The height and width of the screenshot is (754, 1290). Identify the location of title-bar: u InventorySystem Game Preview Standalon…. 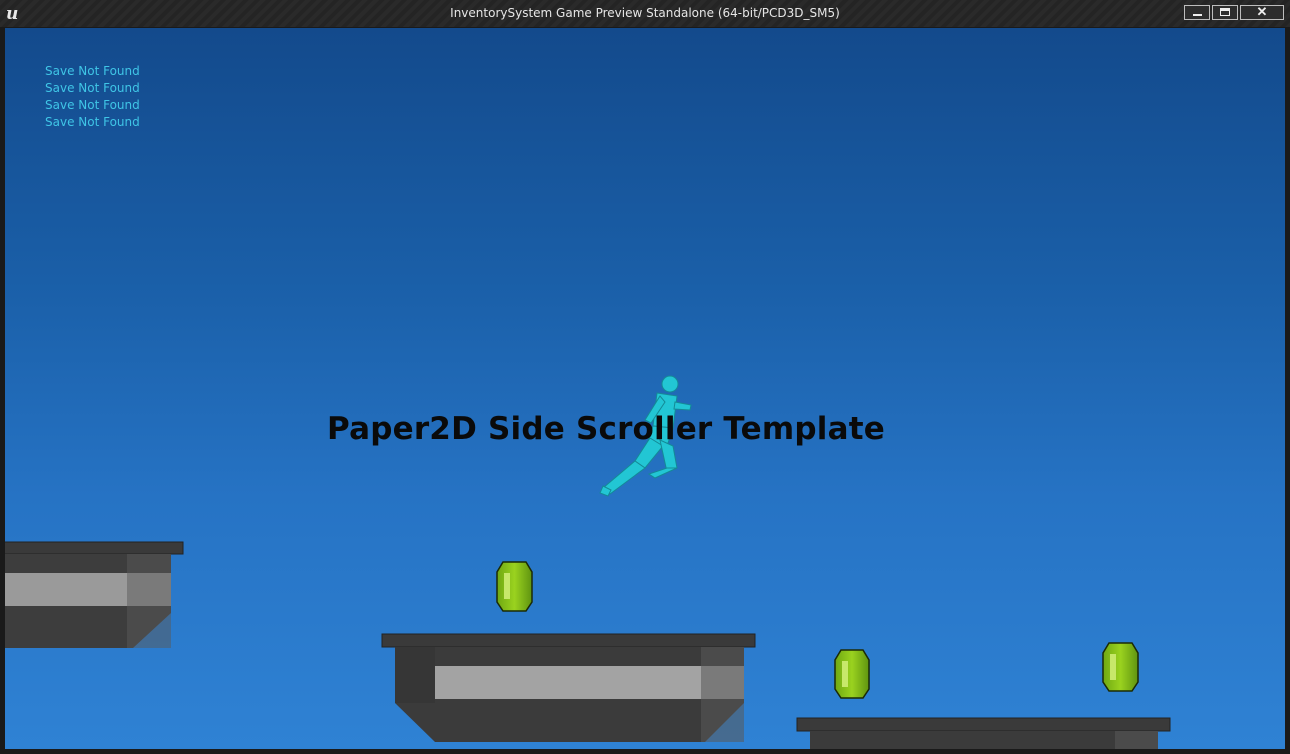
(645, 13).